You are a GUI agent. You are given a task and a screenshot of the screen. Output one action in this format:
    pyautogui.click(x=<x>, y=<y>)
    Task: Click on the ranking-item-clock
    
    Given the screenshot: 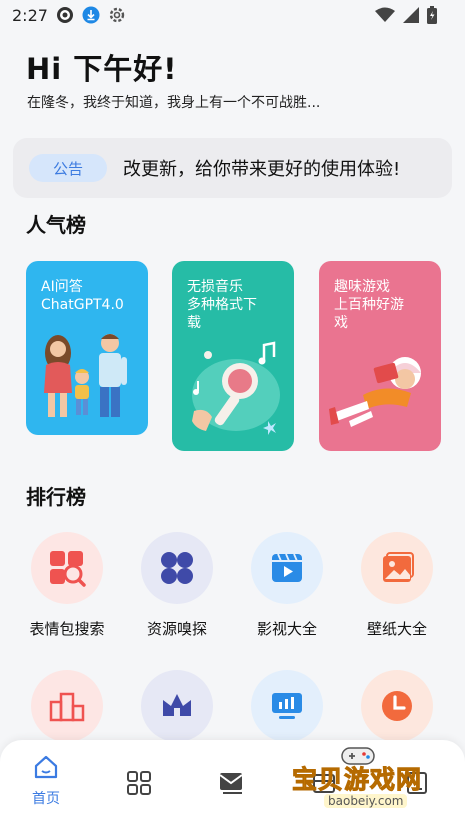 What is the action you would take?
    pyautogui.click(x=397, y=706)
    